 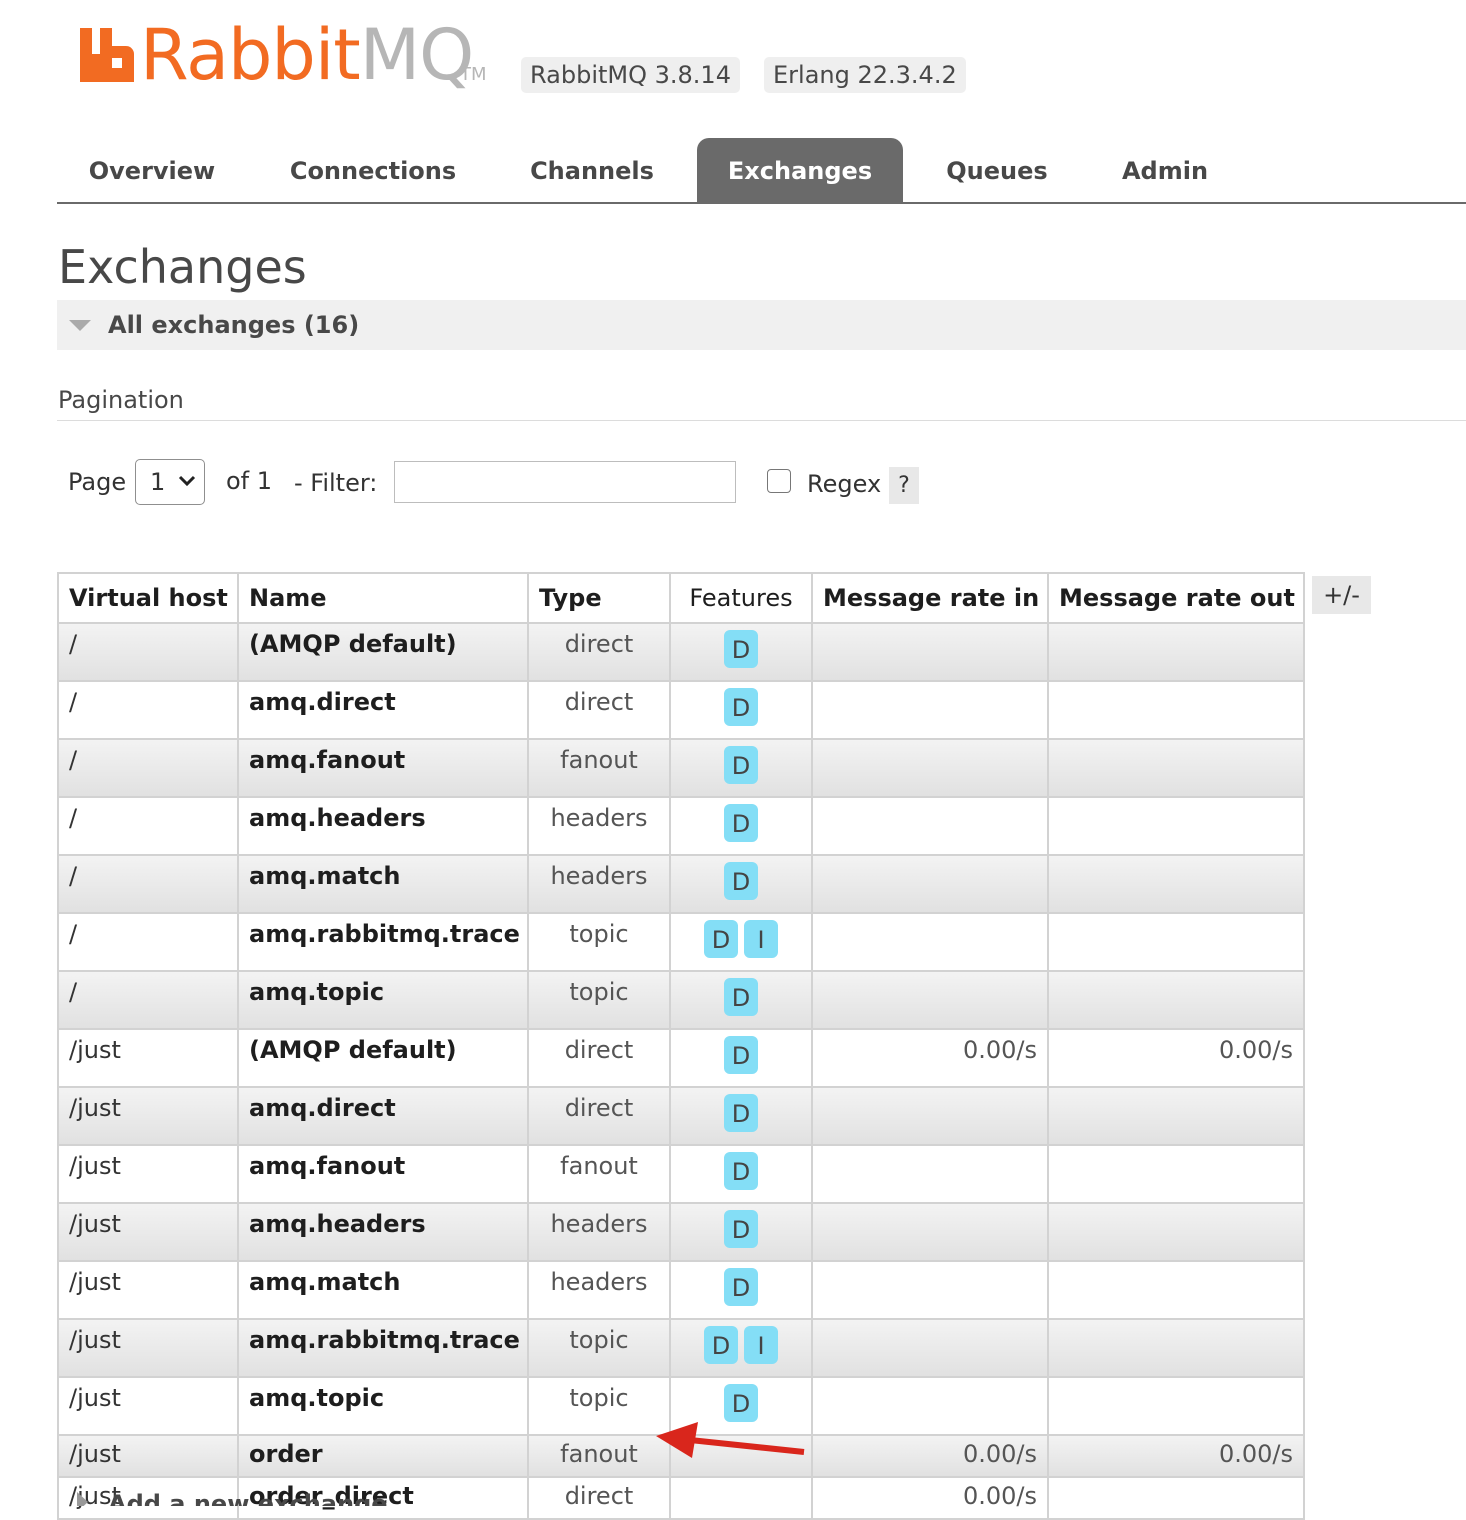 What do you see at coordinates (82, 1499) in the screenshot?
I see `expand-triangle-icon` at bounding box center [82, 1499].